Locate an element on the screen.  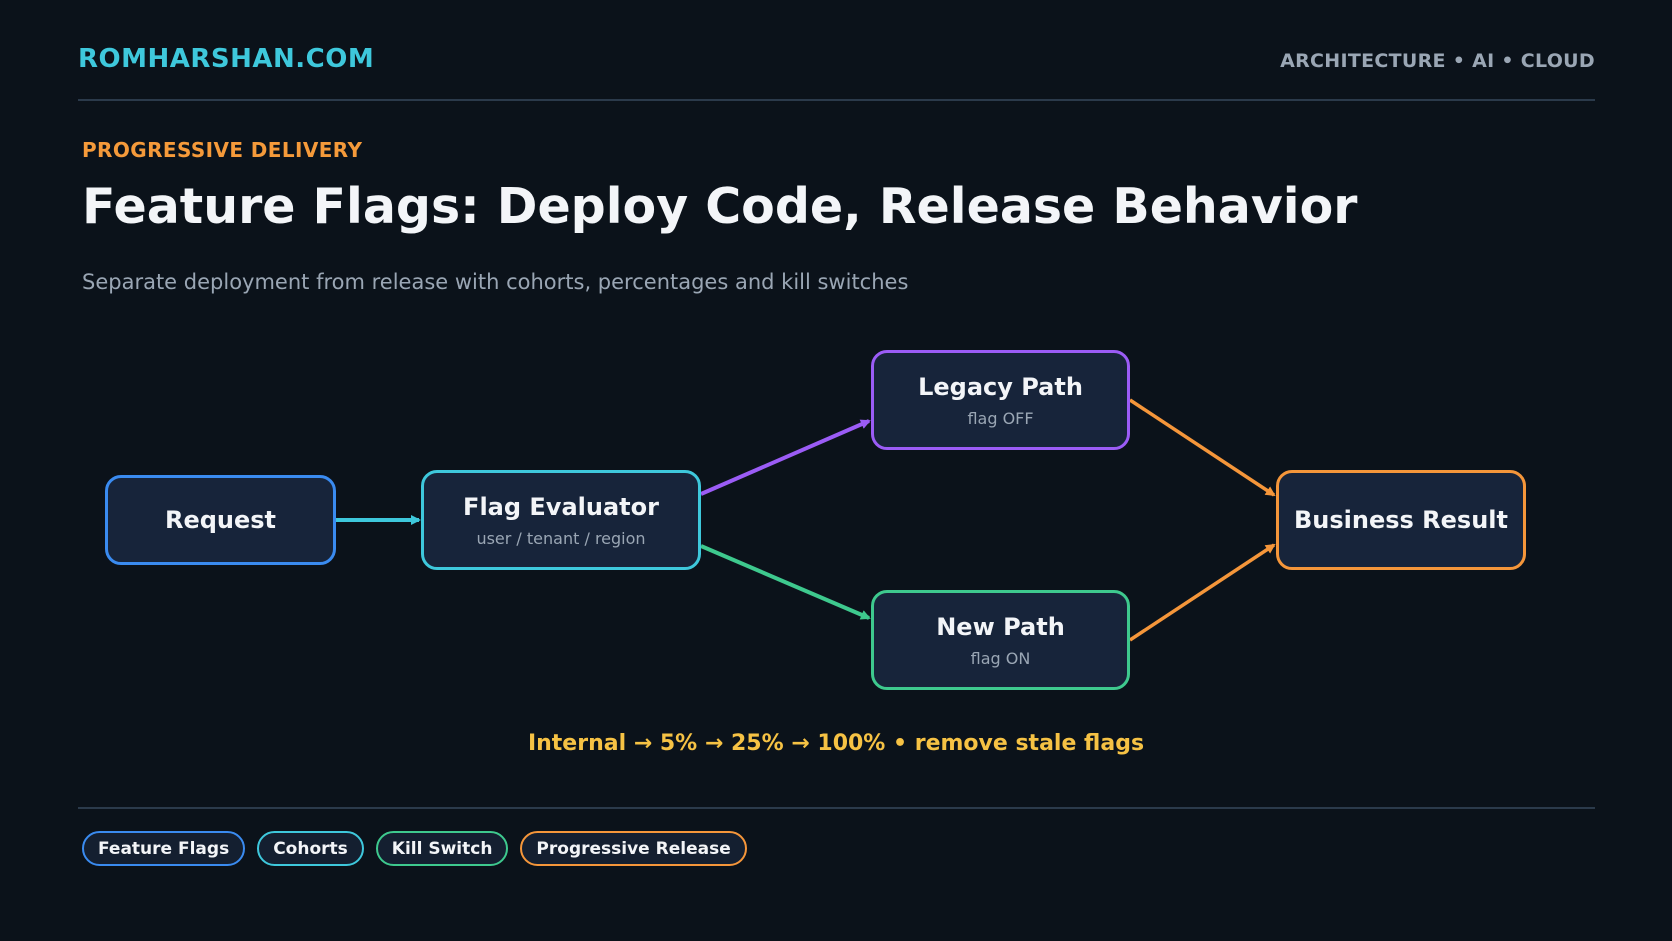
tag-chip: Cohorts is located at coordinates (310, 848).